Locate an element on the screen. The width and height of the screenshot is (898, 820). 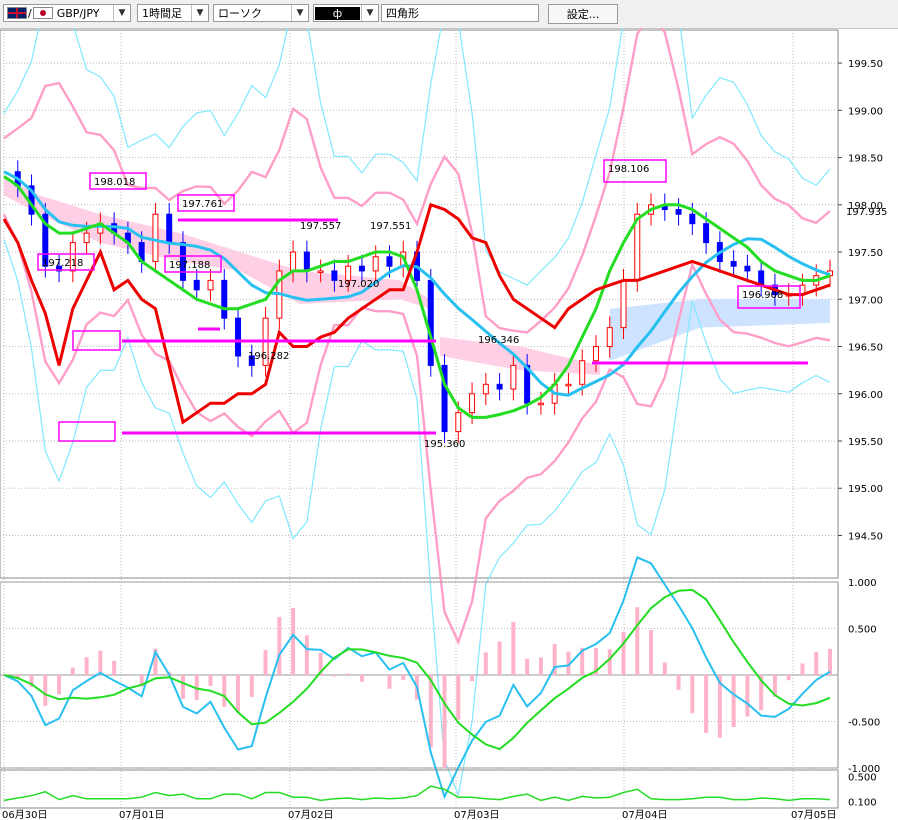
macd-tick-label: 0.500 is located at coordinates (862, 630).